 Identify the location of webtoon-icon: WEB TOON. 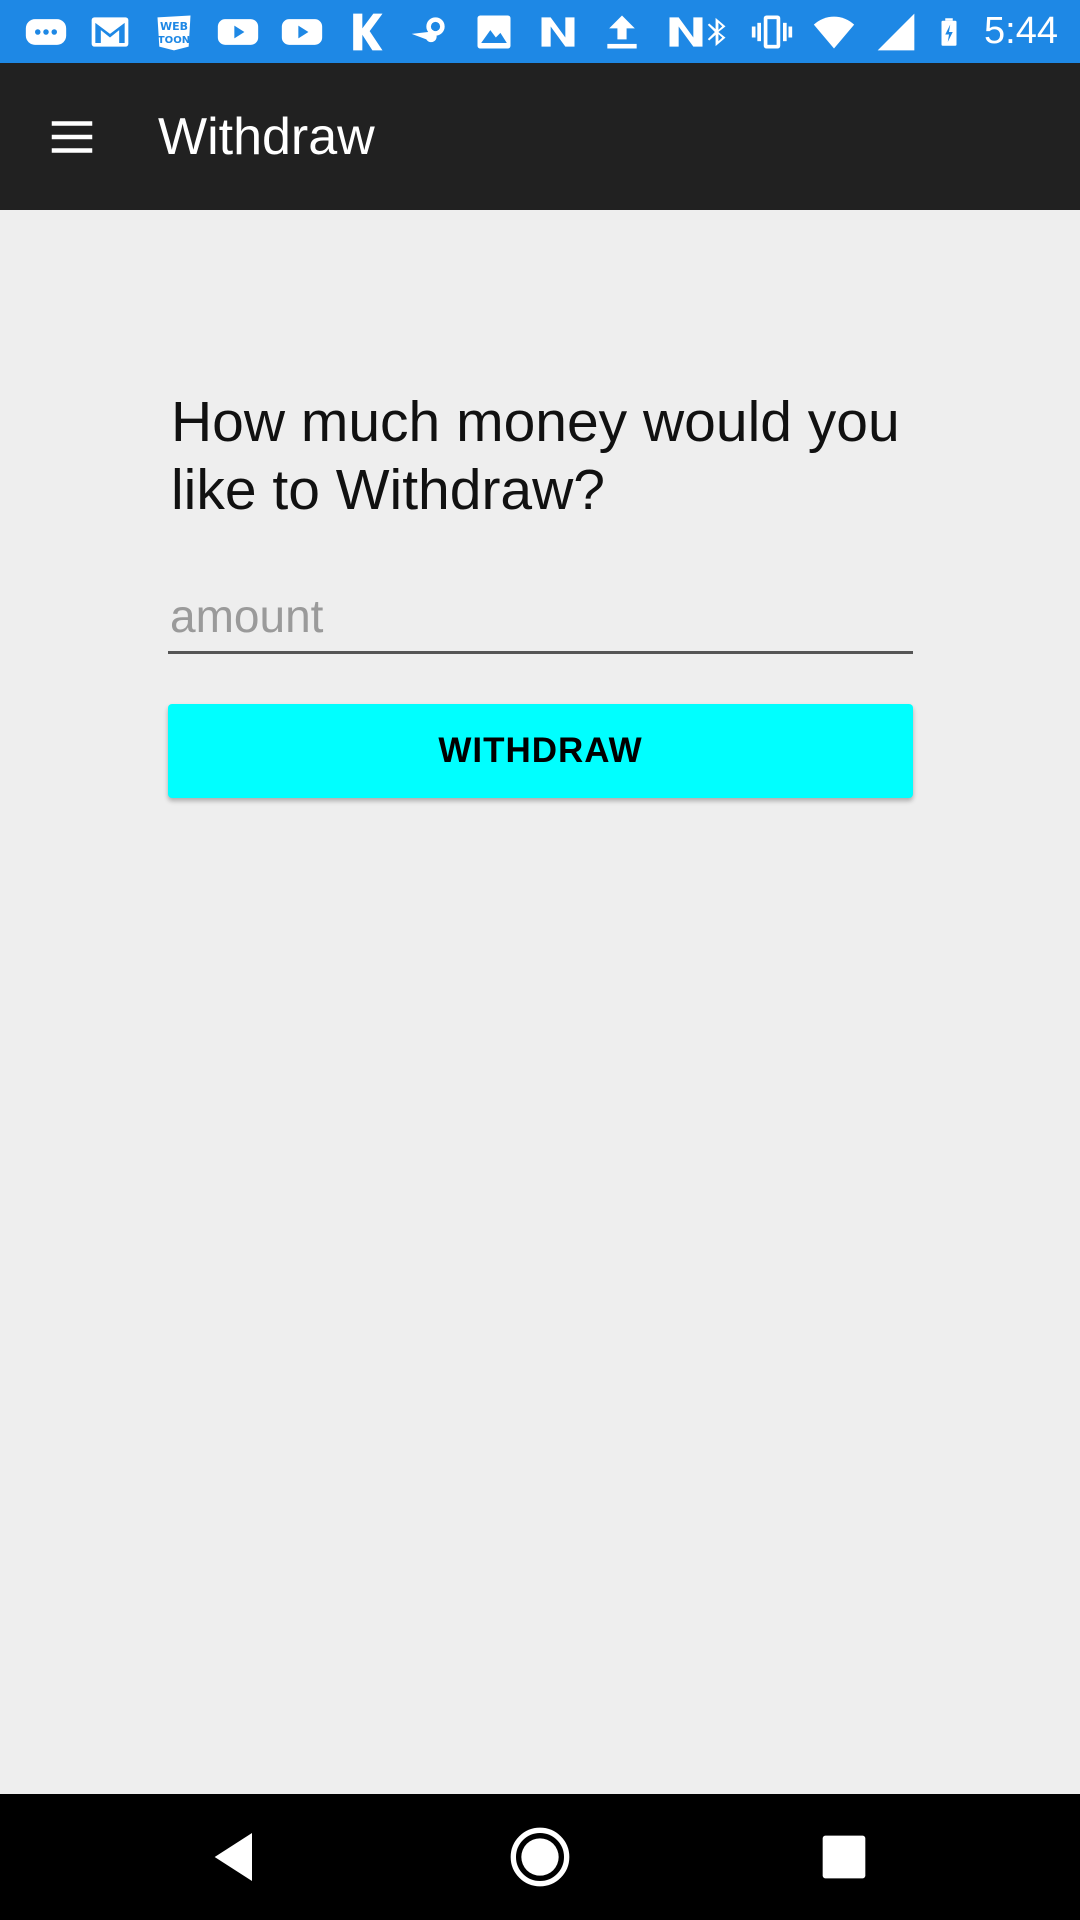
(174, 32).